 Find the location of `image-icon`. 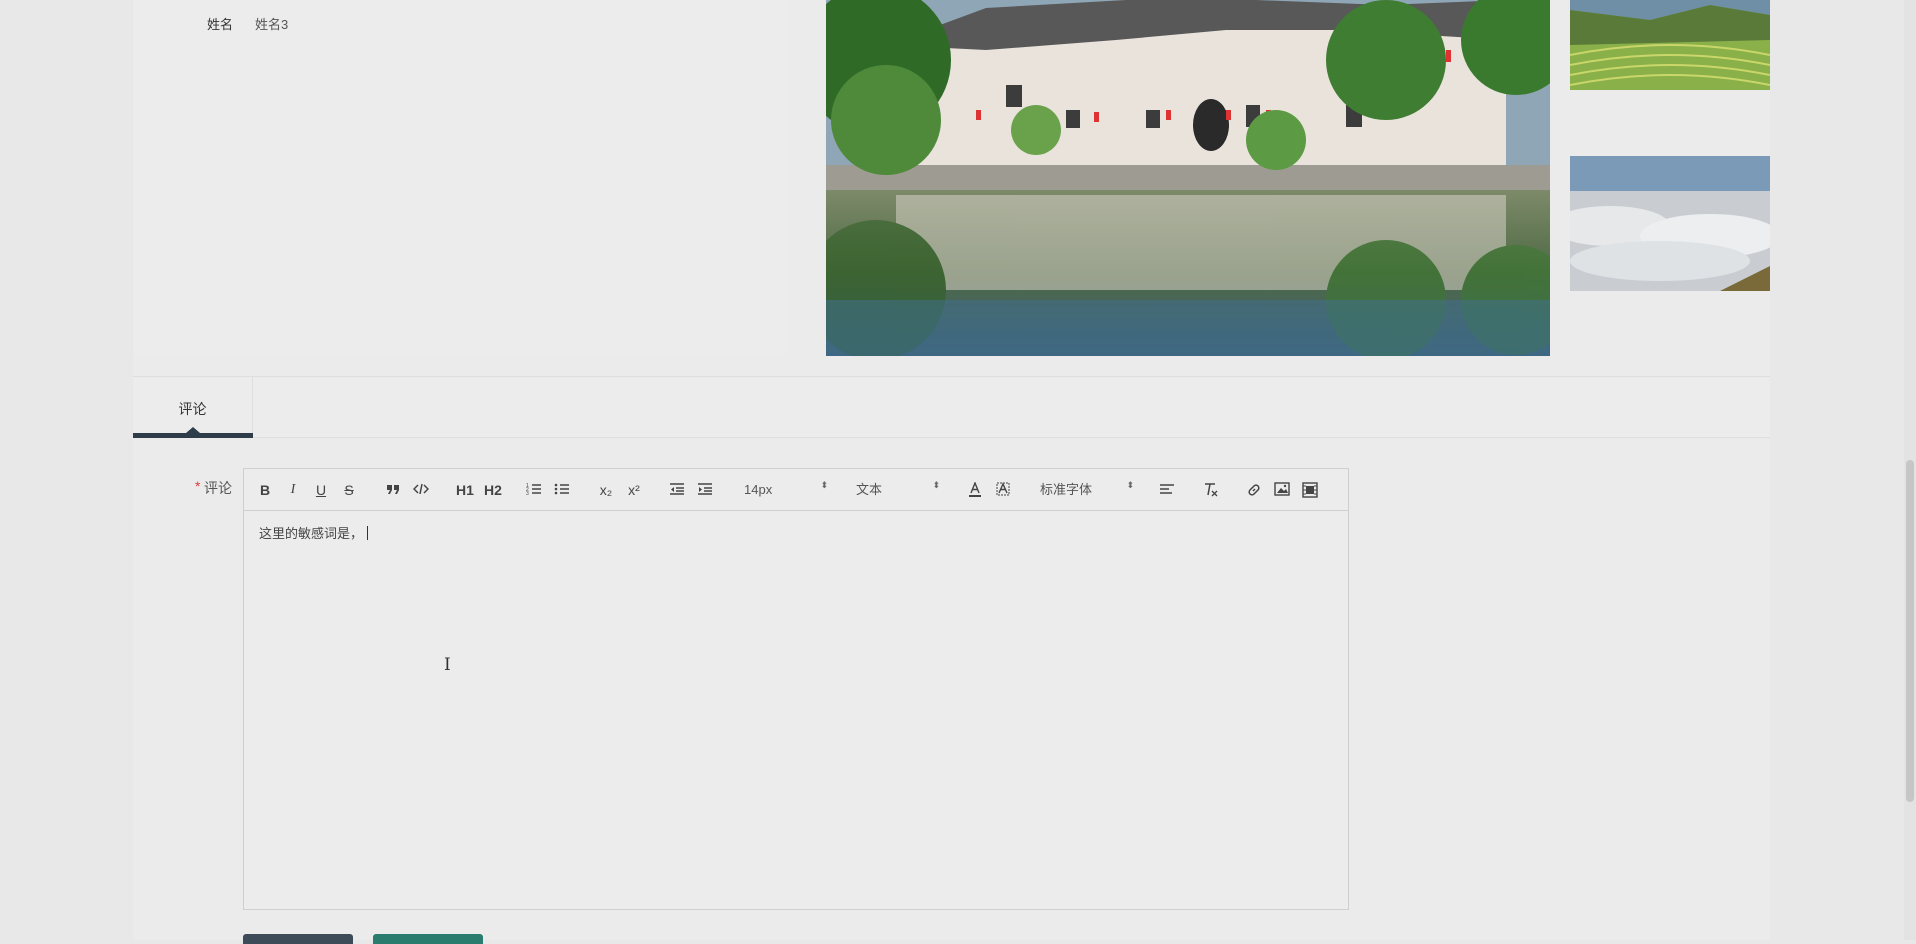

image-icon is located at coordinates (1282, 489).